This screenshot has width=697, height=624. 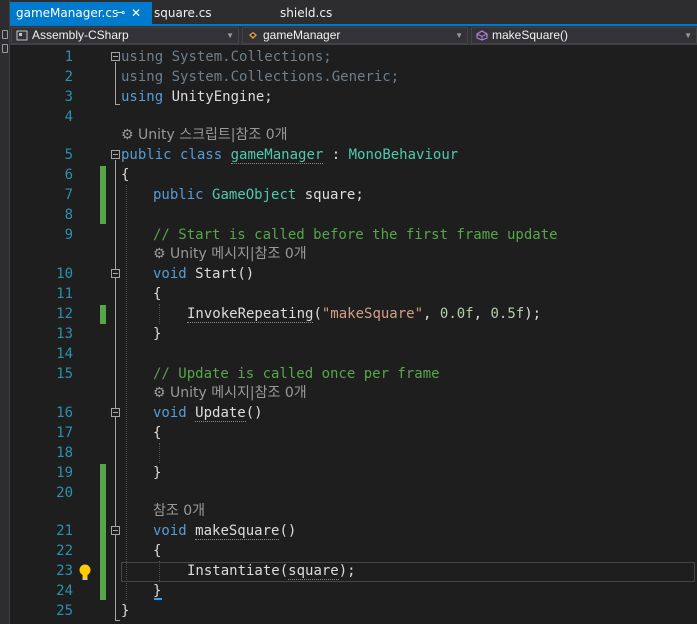 I want to click on lightbulb-icon, so click(x=85, y=572).